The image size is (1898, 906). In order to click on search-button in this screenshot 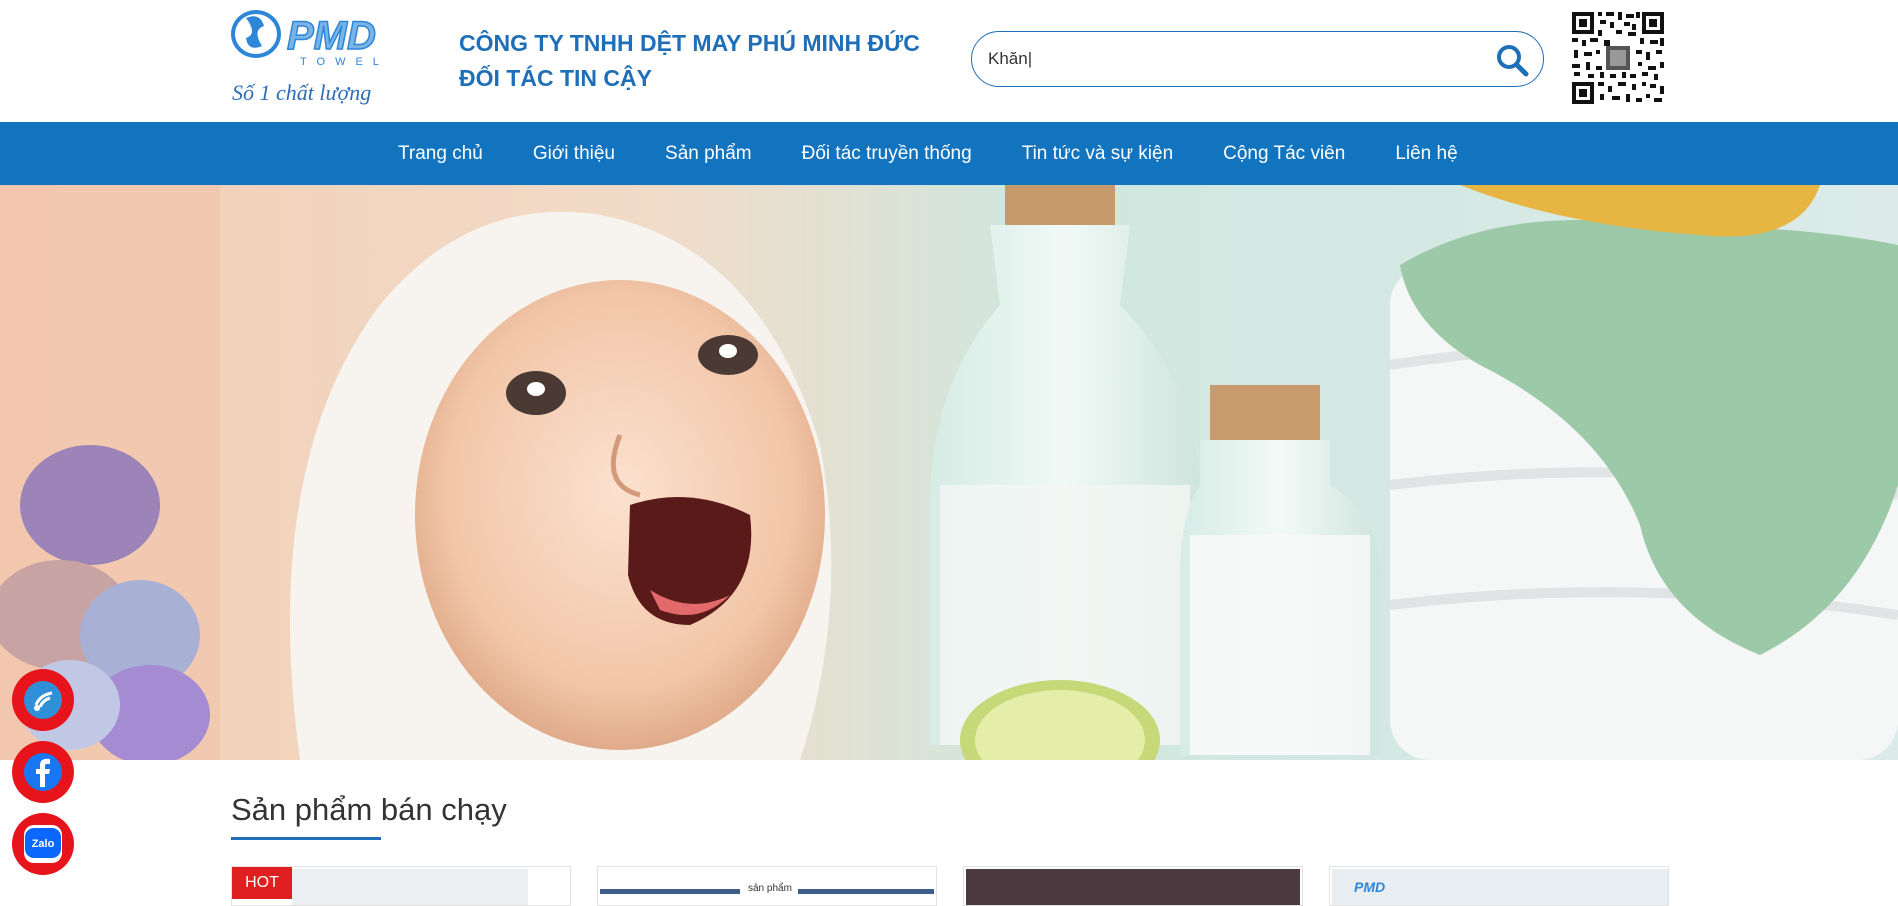, I will do `click(1512, 60)`.